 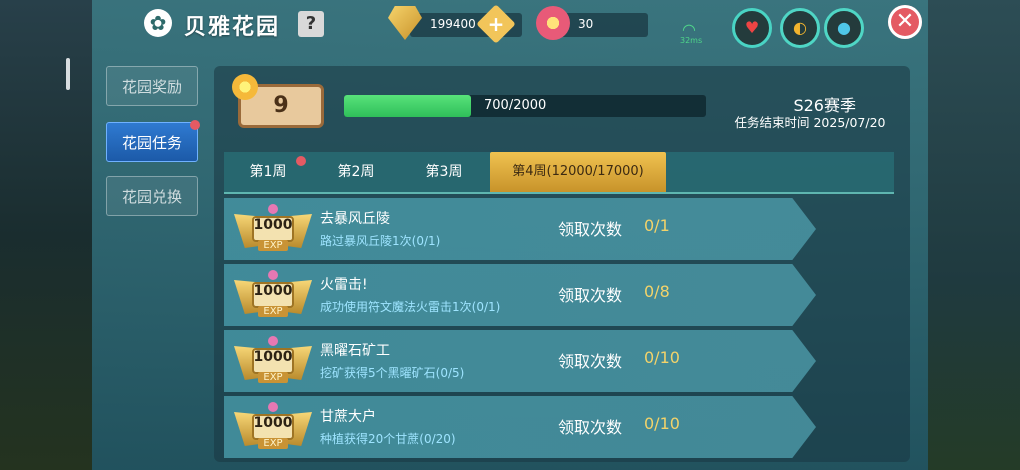 I want to click on pink-flower-icon, so click(x=553, y=23).